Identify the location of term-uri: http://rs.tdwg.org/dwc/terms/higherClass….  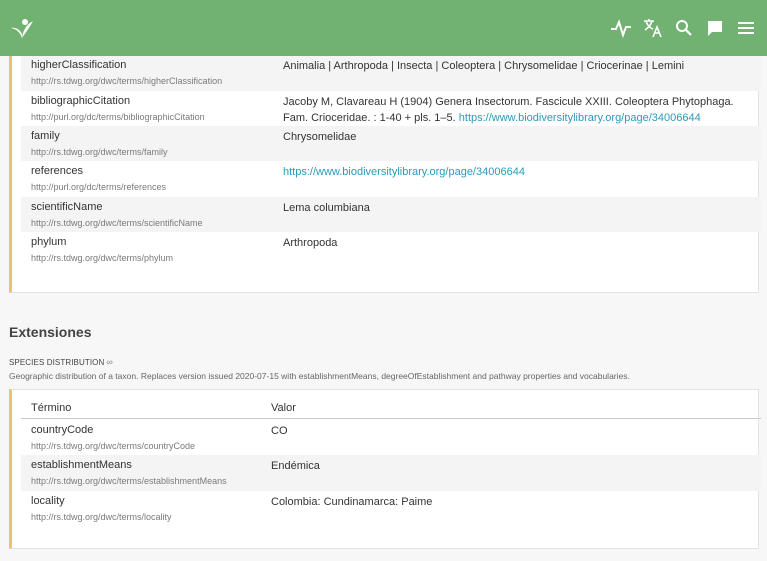
(127, 81).